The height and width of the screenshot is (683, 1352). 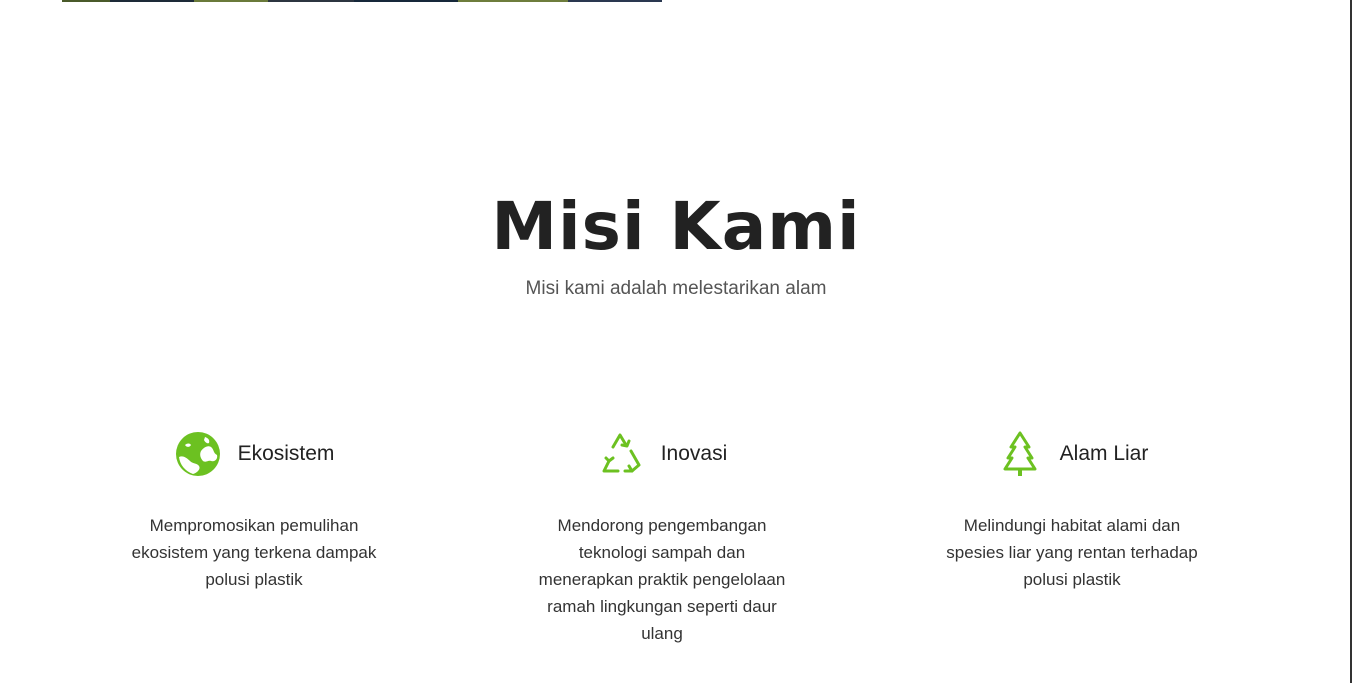 I want to click on previous-section-image-strip, so click(x=362, y=1).